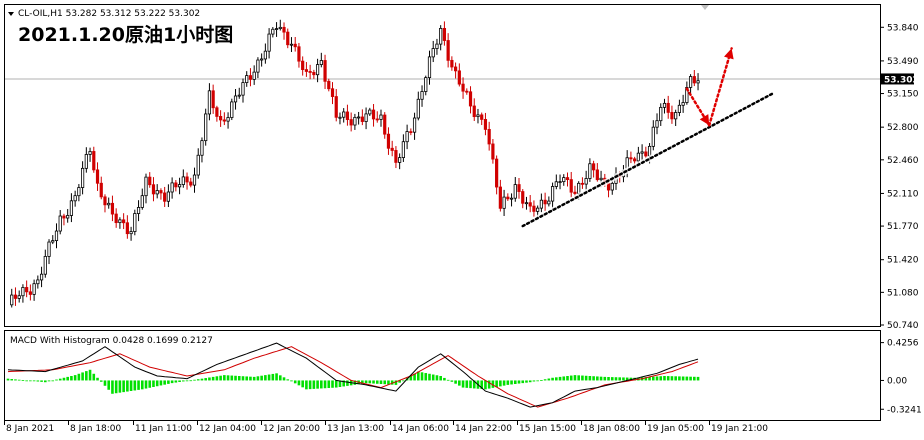 The width and height of the screenshot is (924, 440). Describe the element at coordinates (903, 28) in the screenshot. I see `price-tick-label: 53.840` at that location.